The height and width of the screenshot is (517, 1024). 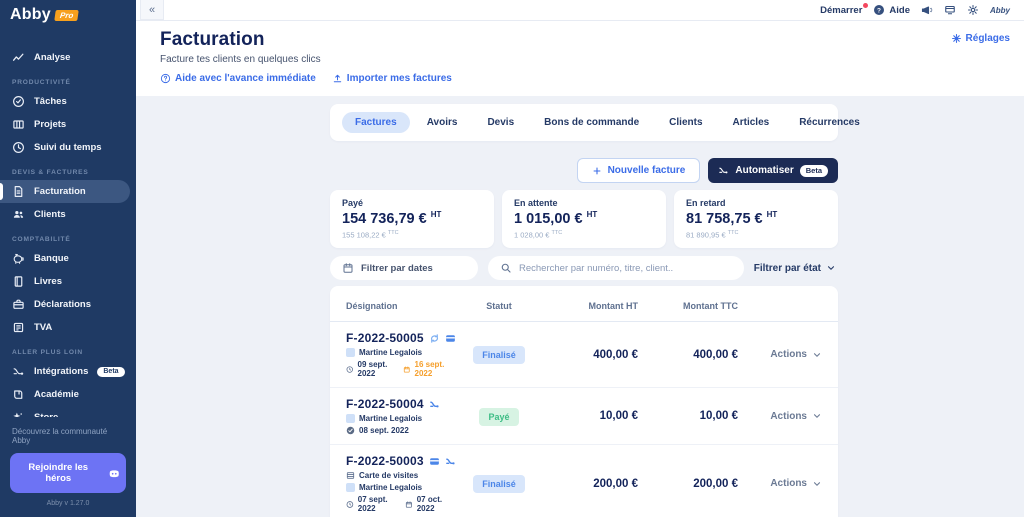 What do you see at coordinates (65, 304) in the screenshot?
I see `sidebar-item-declarations: Déclarations` at bounding box center [65, 304].